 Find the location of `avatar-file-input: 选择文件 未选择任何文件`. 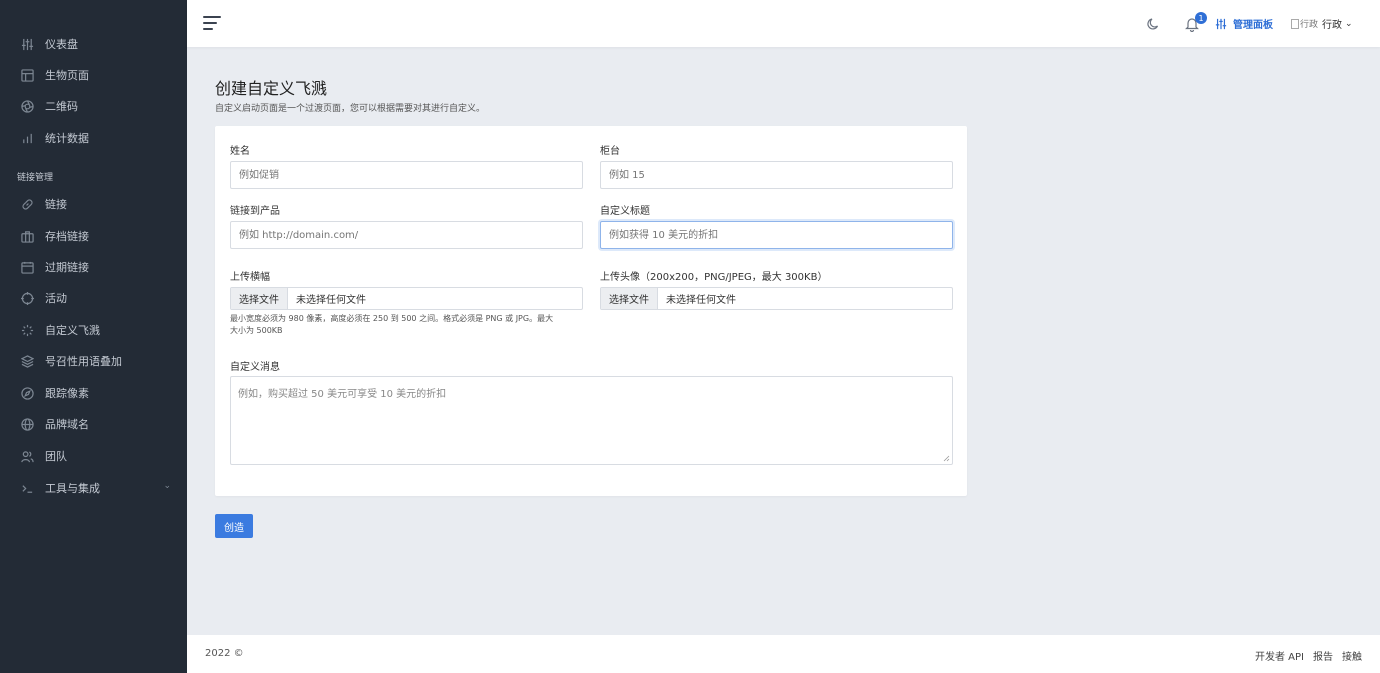

avatar-file-input: 选择文件 未选择任何文件 is located at coordinates (776, 298).